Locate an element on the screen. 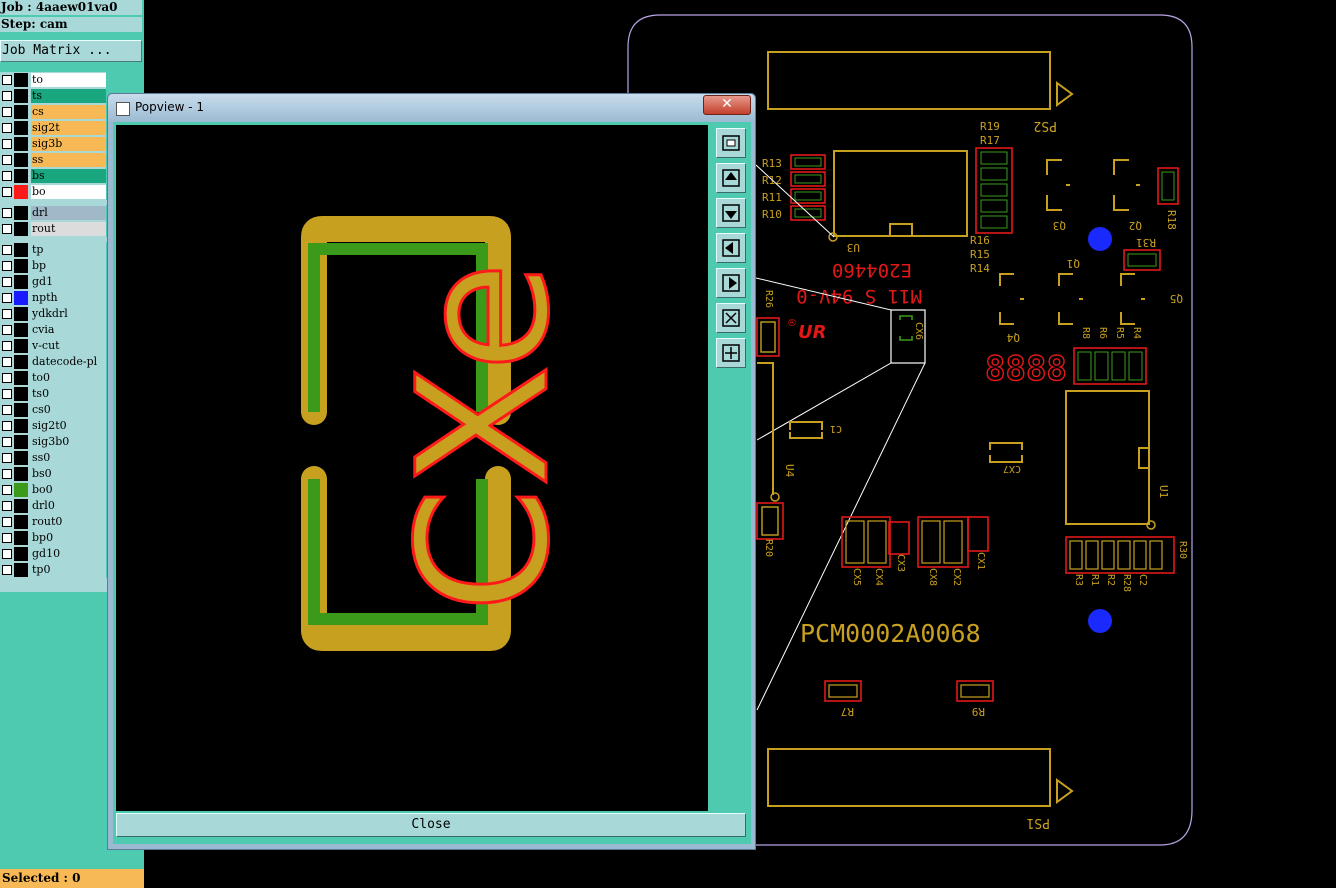 The image size is (1336, 888). close-button: Close is located at coordinates (431, 825).